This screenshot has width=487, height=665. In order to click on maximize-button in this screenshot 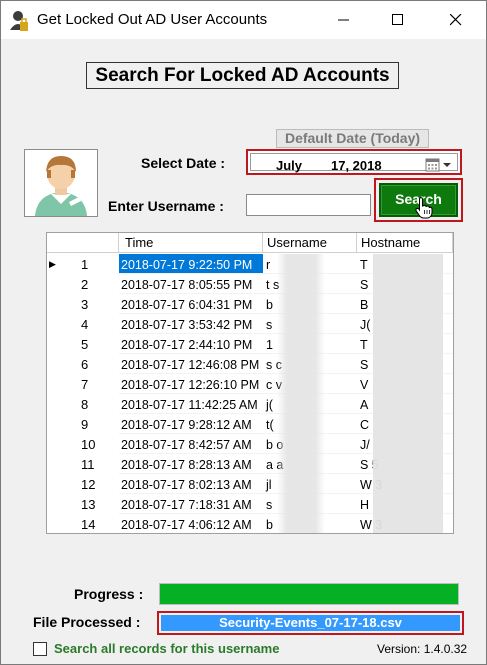, I will do `click(398, 20)`.